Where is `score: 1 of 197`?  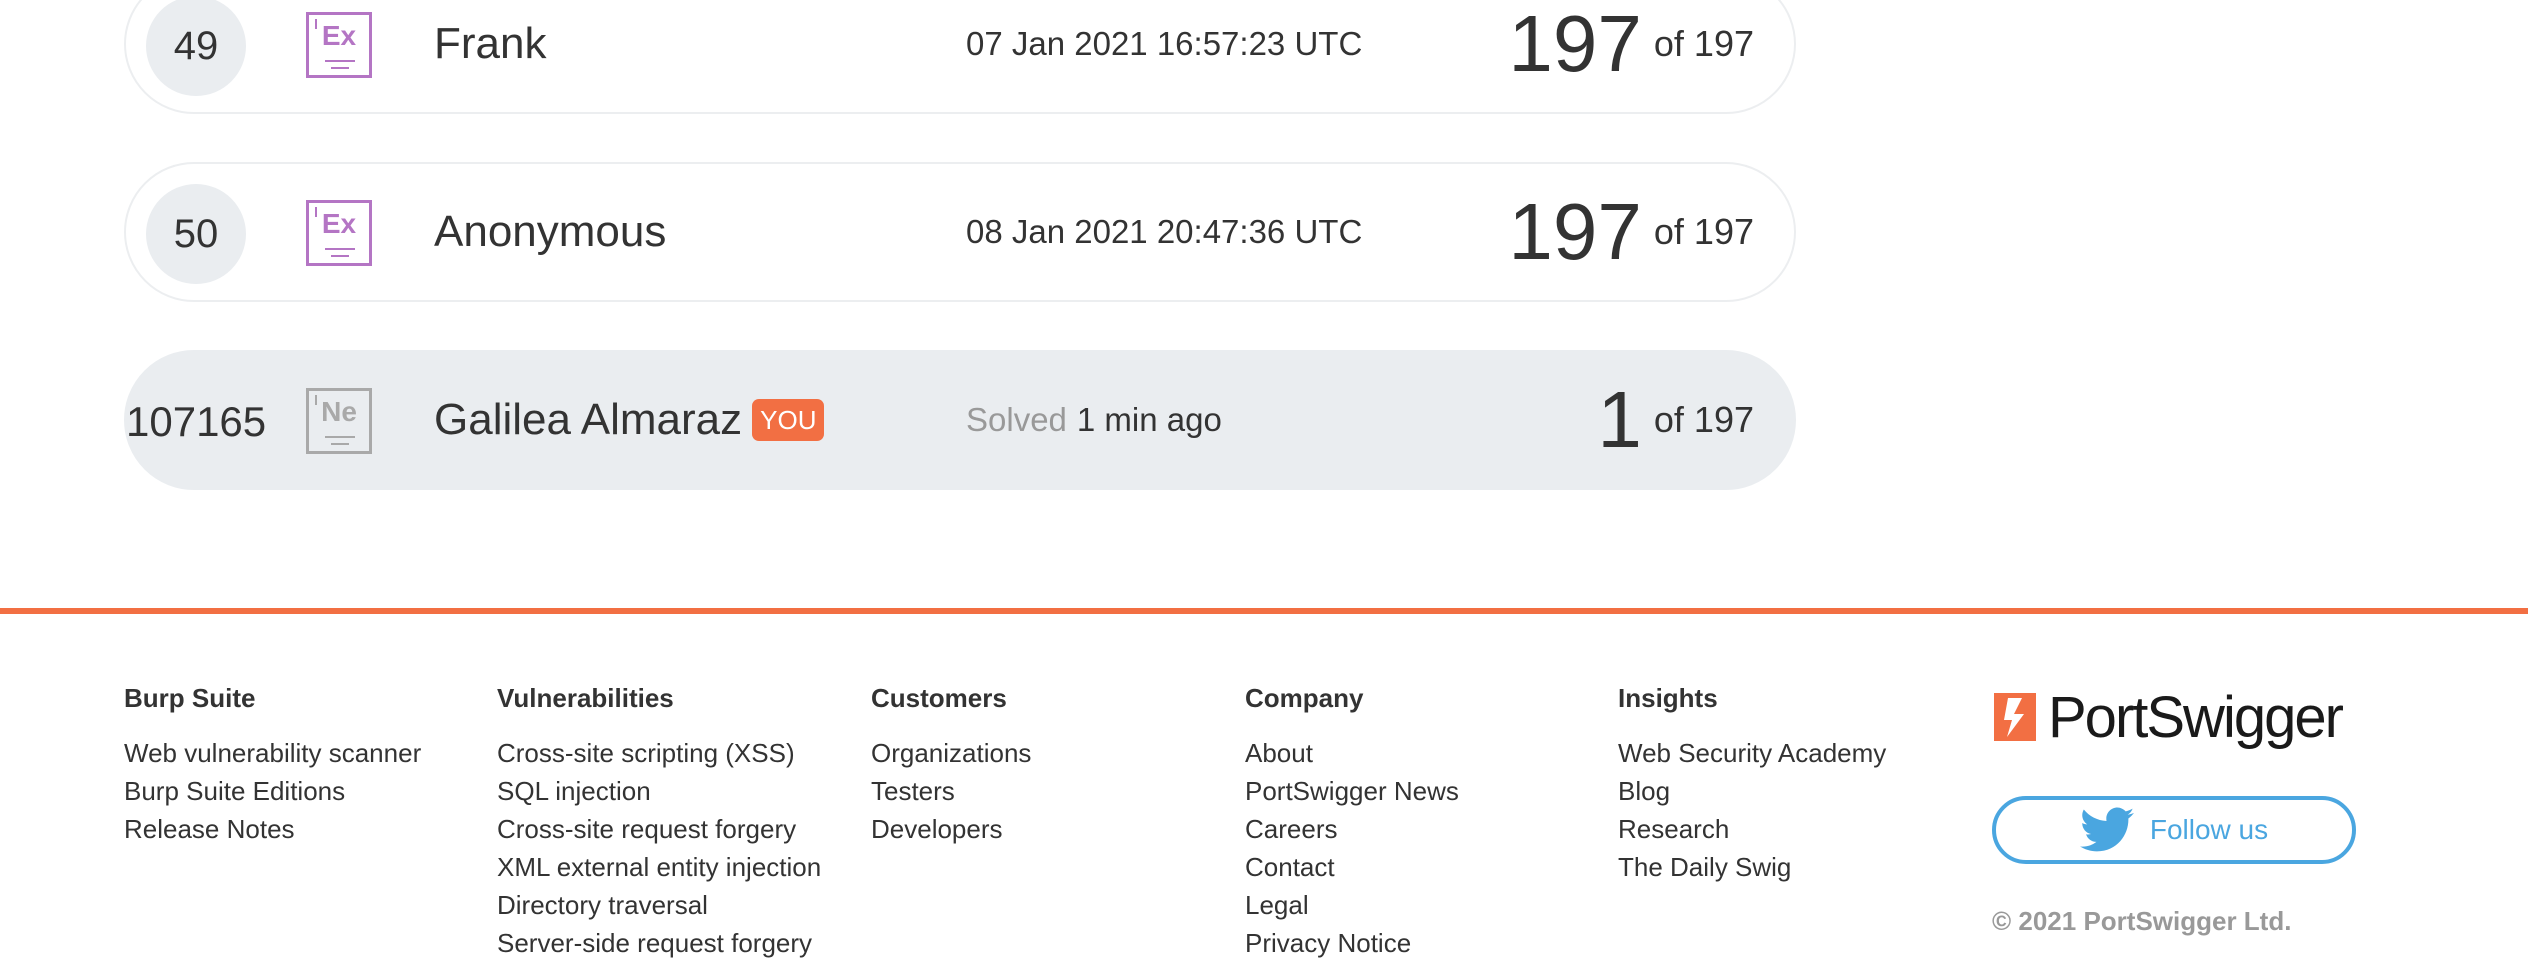 score: 1 of 197 is located at coordinates (1675, 420).